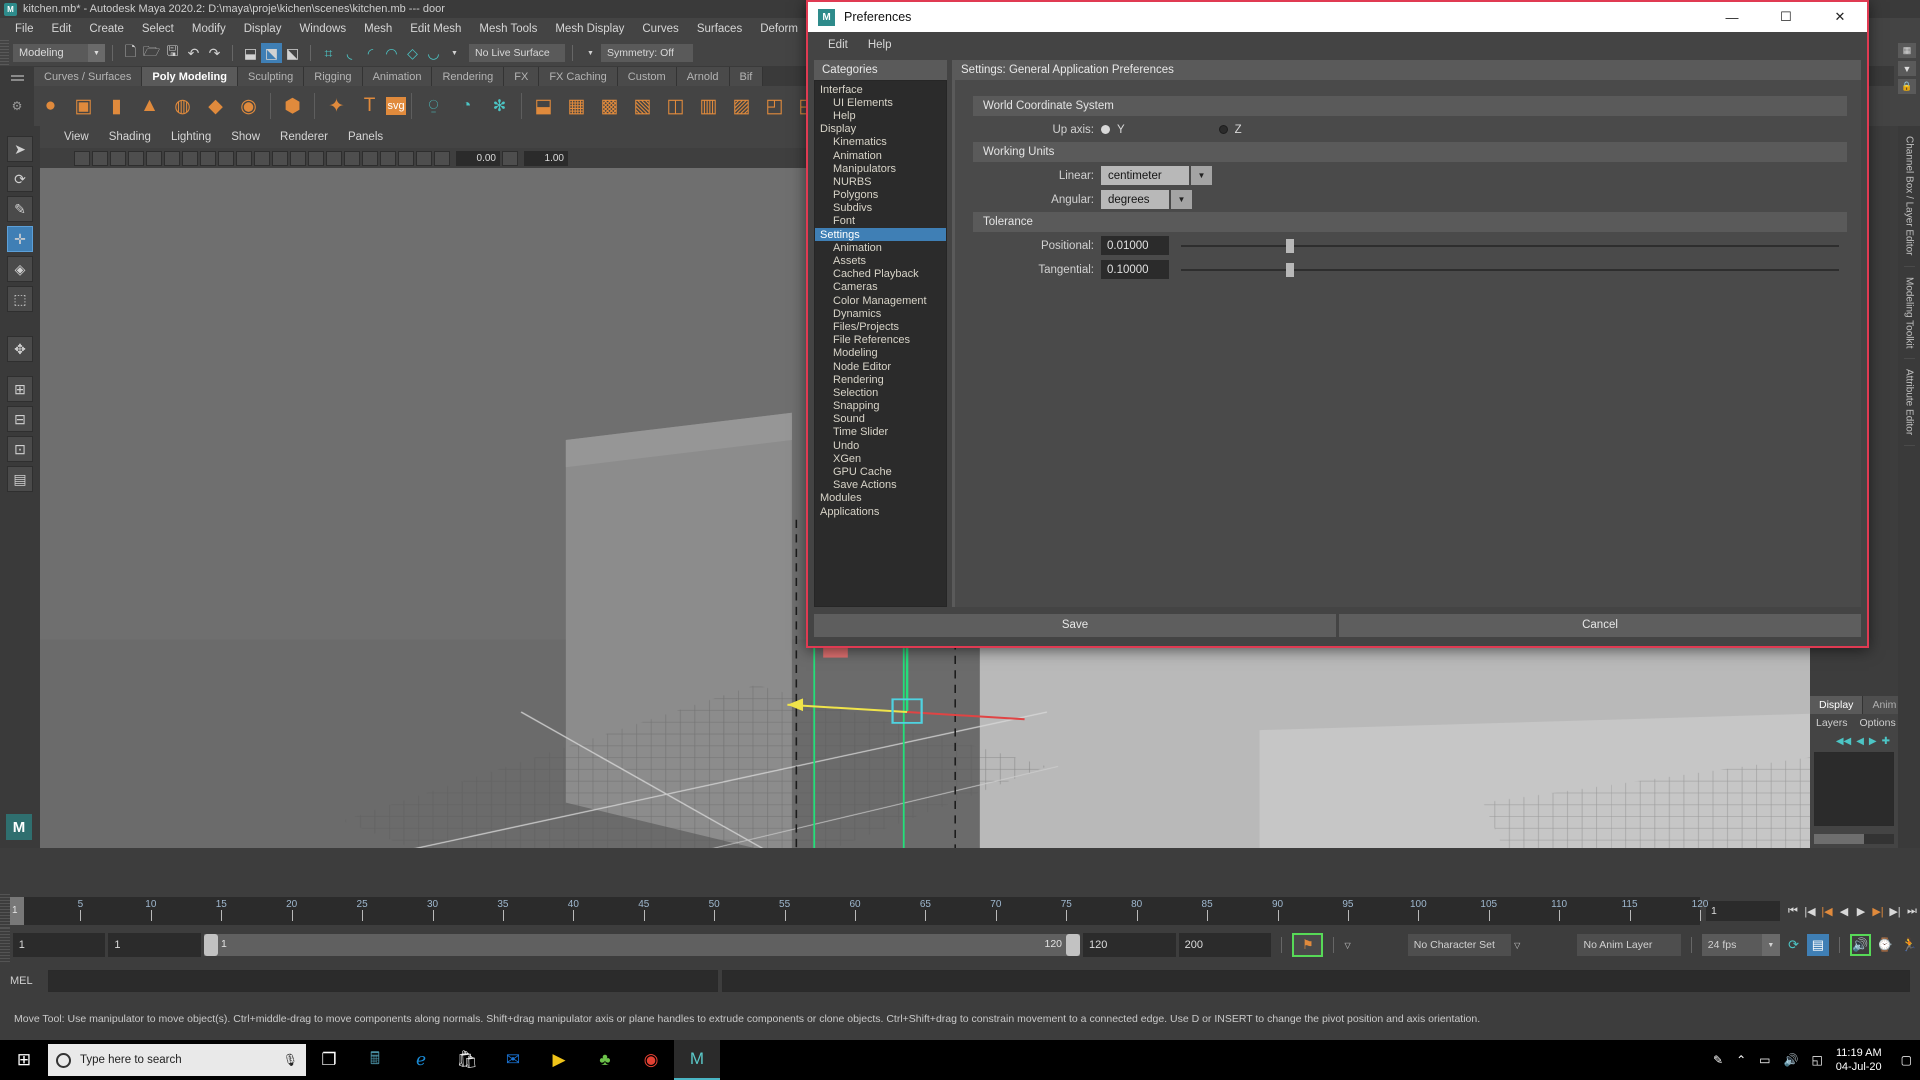  Describe the element at coordinates (1145, 175) in the screenshot. I see `linear-unit-select: centimeter` at that location.